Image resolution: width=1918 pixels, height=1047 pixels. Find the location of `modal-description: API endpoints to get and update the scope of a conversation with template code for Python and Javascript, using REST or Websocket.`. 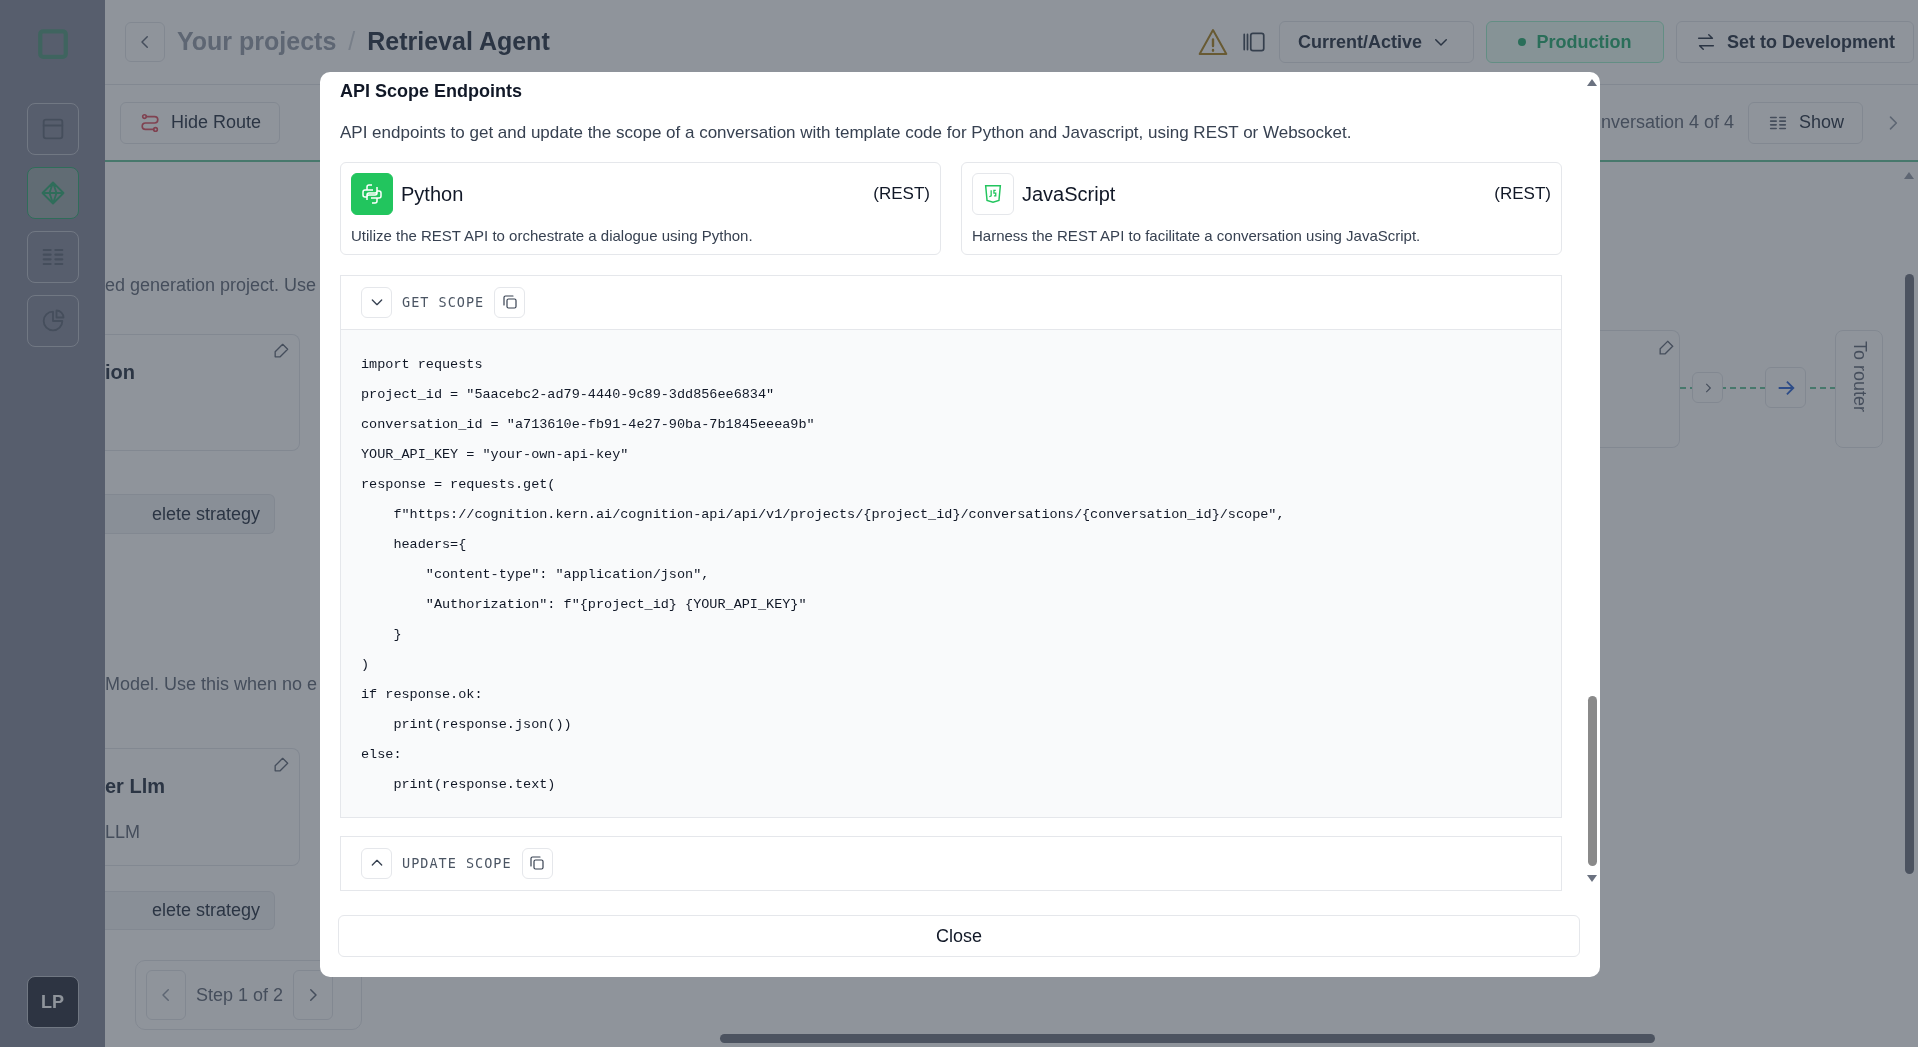

modal-description: API endpoints to get and update the scope of a conversation with template code for Python and Javascript, using REST or Websocket. is located at coordinates (846, 133).